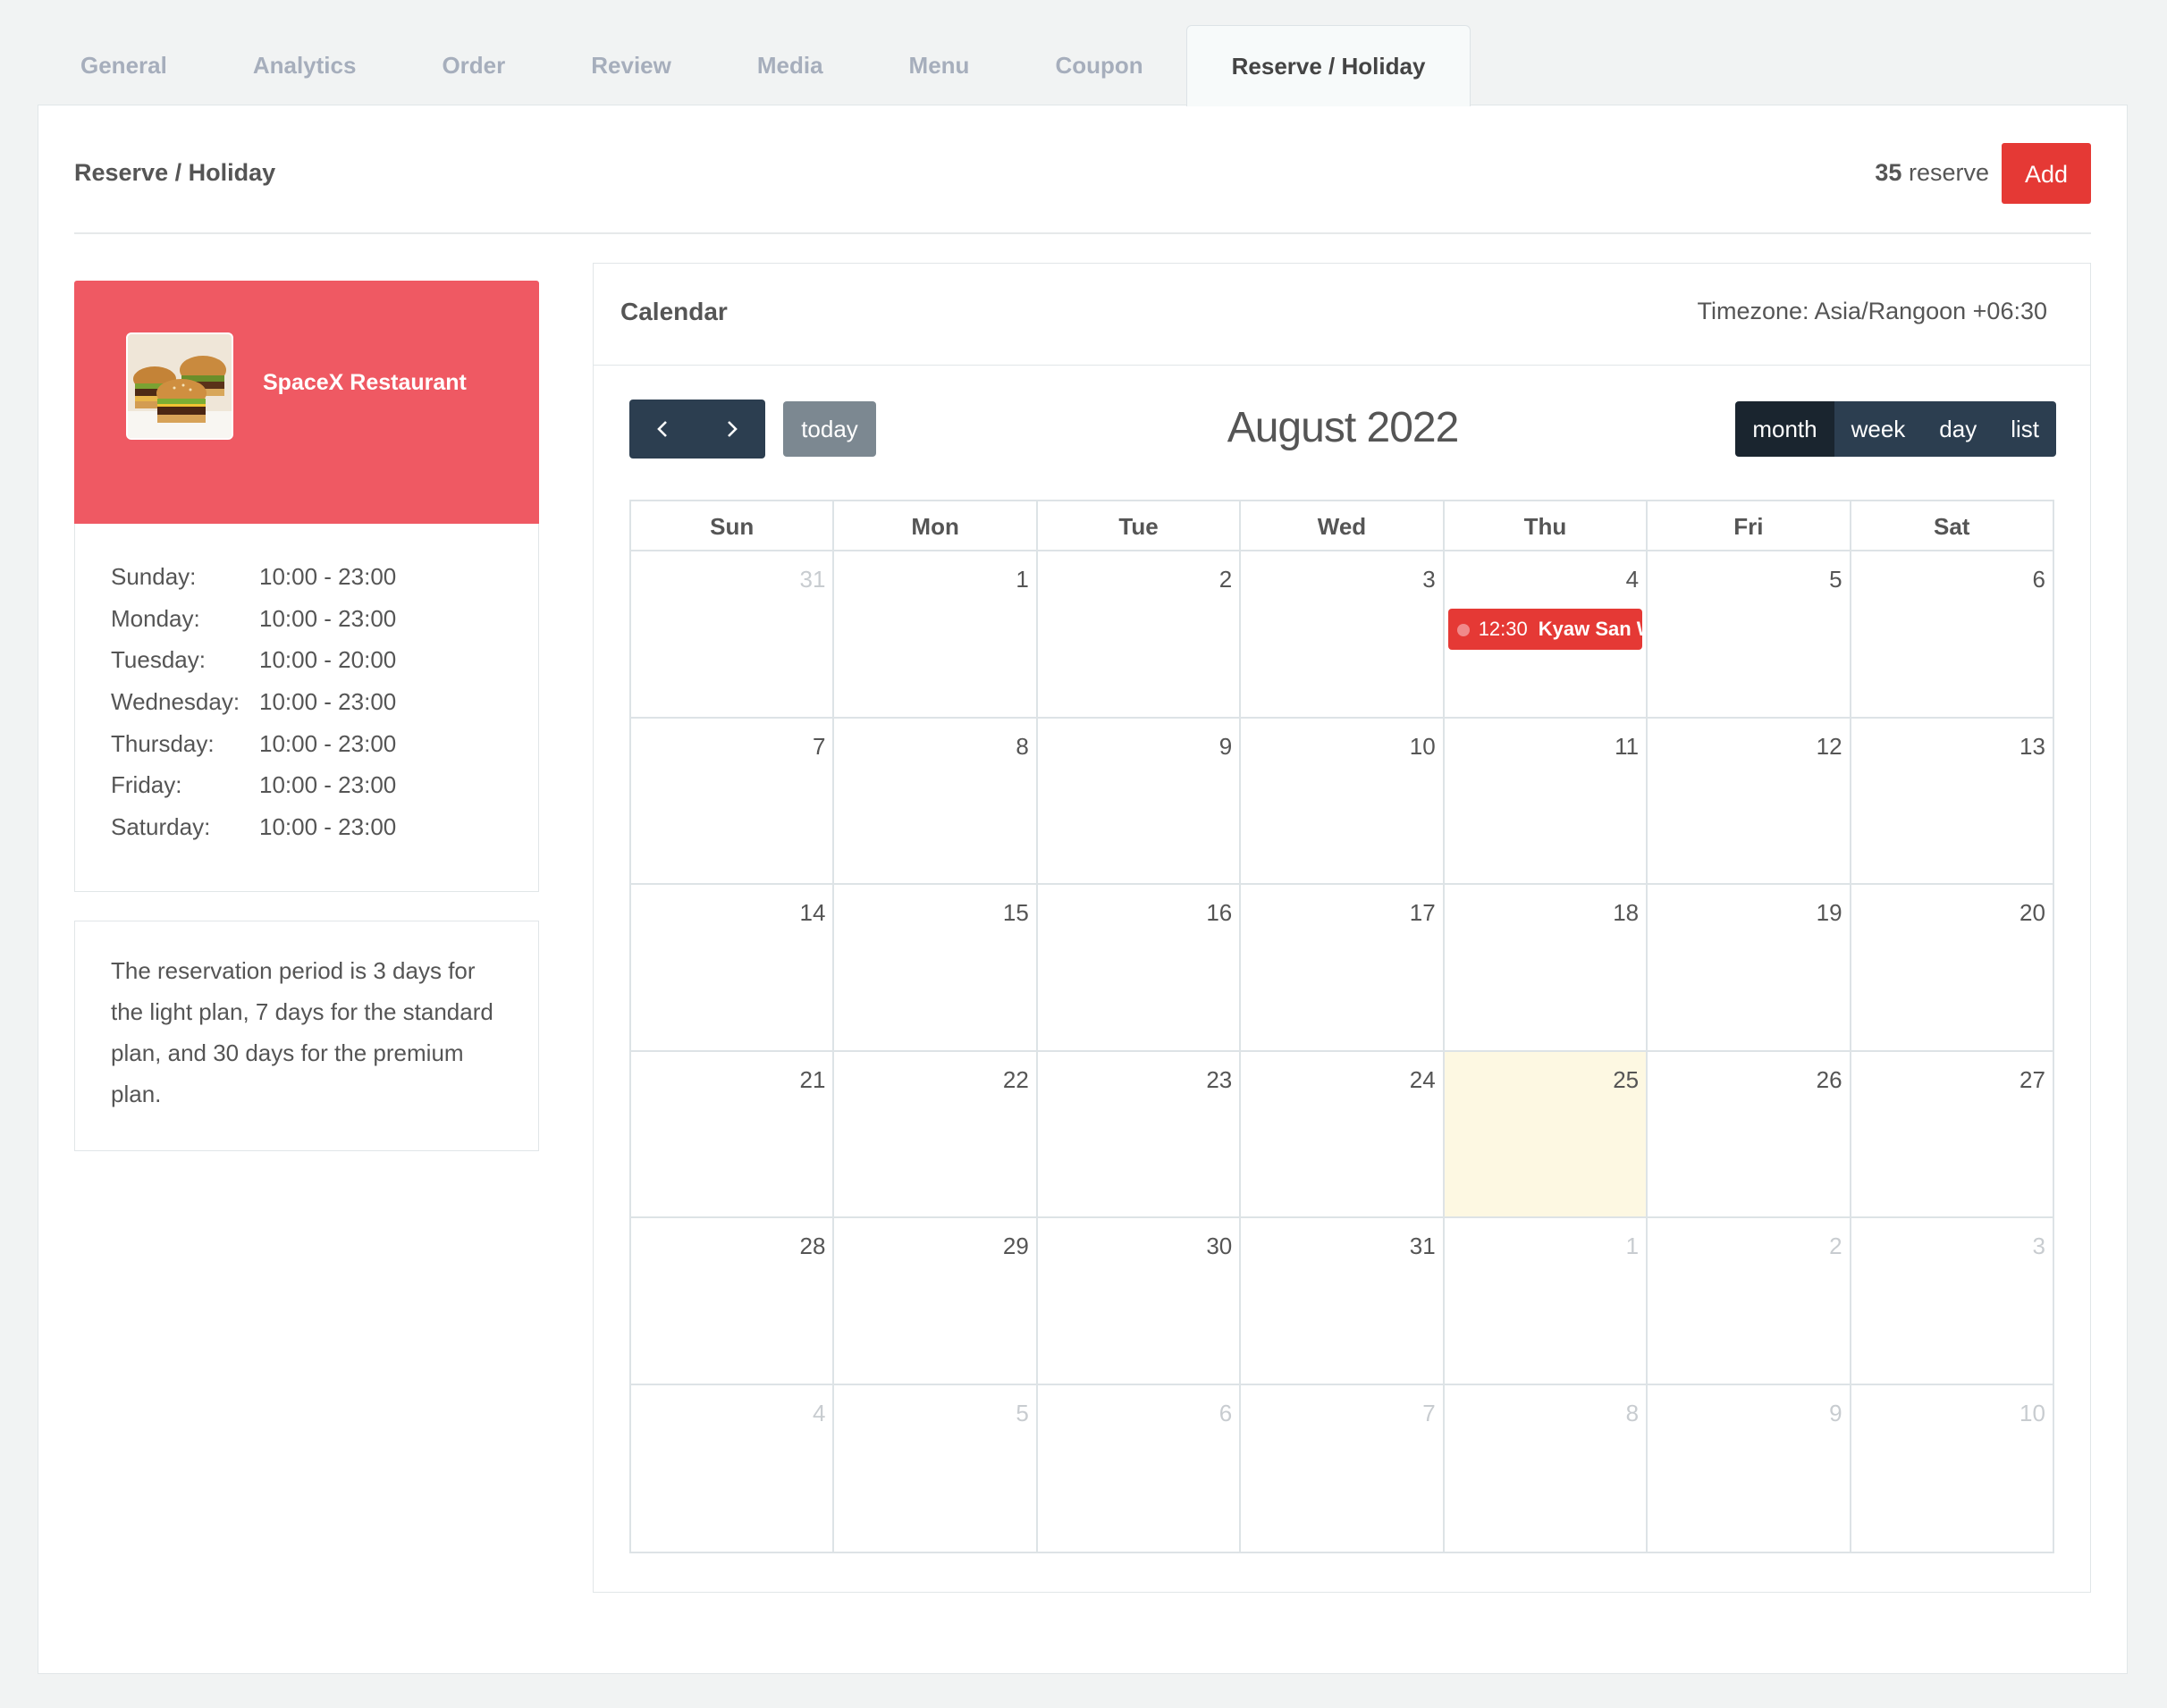 This screenshot has width=2167, height=1708. Describe the element at coordinates (1829, 1079) in the screenshot. I see `day-number: 26` at that location.